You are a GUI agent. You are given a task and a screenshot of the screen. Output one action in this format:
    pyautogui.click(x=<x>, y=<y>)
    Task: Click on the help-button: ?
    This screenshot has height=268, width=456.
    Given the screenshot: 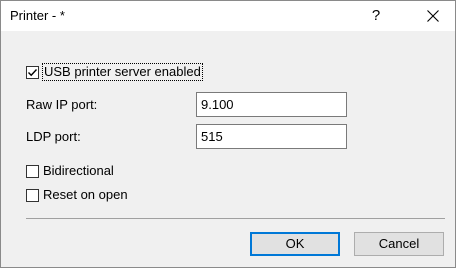 What is the action you would take?
    pyautogui.click(x=376, y=16)
    